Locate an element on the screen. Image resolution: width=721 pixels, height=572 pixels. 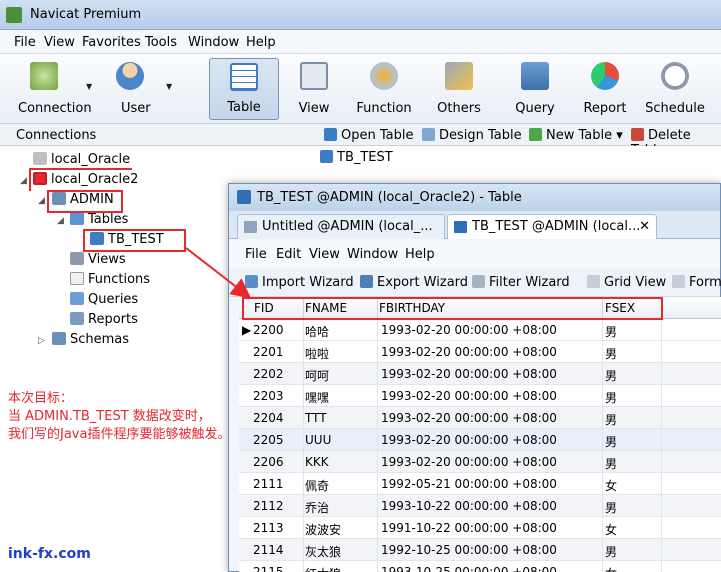
table-row: 2113 波波安 1991-10-22 00:00:00 +08:00 女 is located at coordinates (480, 528).